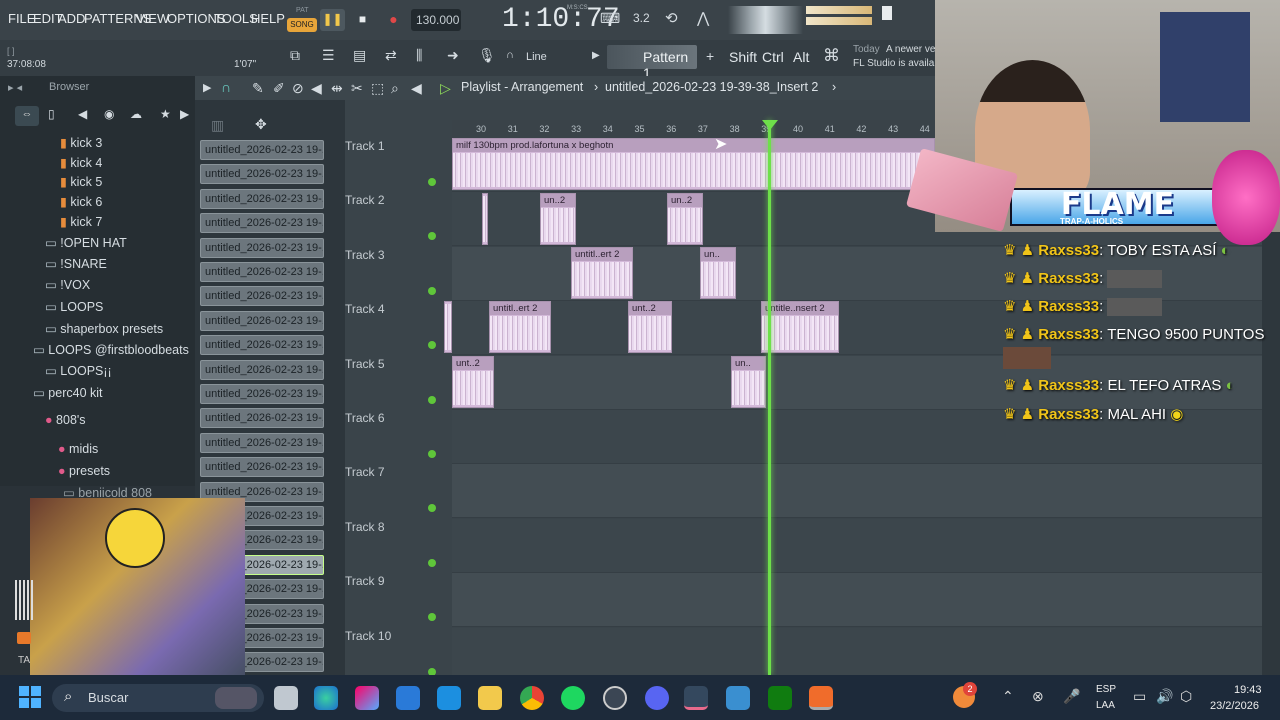 This screenshot has width=1280, height=720. What do you see at coordinates (703, 18) in the screenshot?
I see `metronome-icon: ⋀` at bounding box center [703, 18].